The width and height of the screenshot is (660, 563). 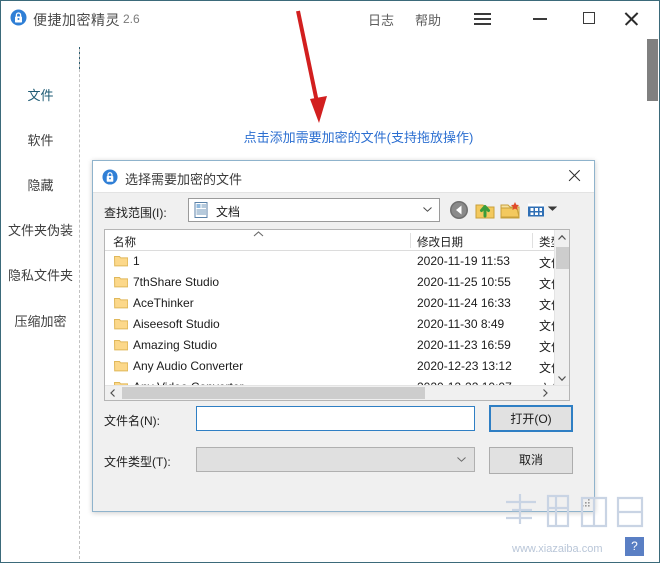 What do you see at coordinates (343, 177) in the screenshot?
I see `dialog-titlebar: 选择需要加密的文件` at bounding box center [343, 177].